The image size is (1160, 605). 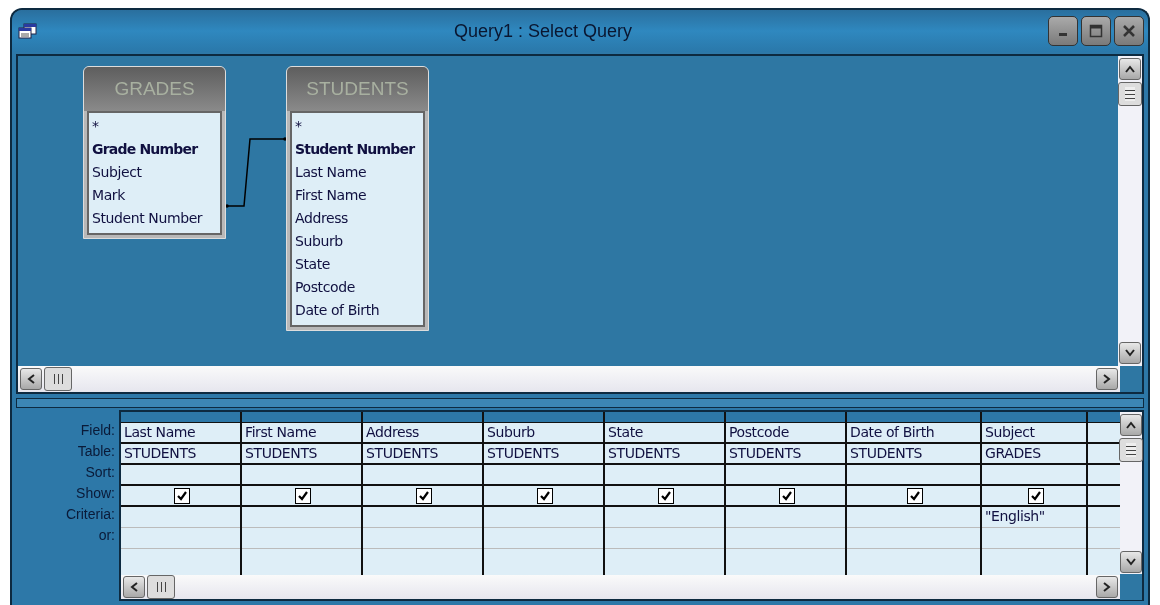 I want to click on row-label: or:, so click(x=106, y=535).